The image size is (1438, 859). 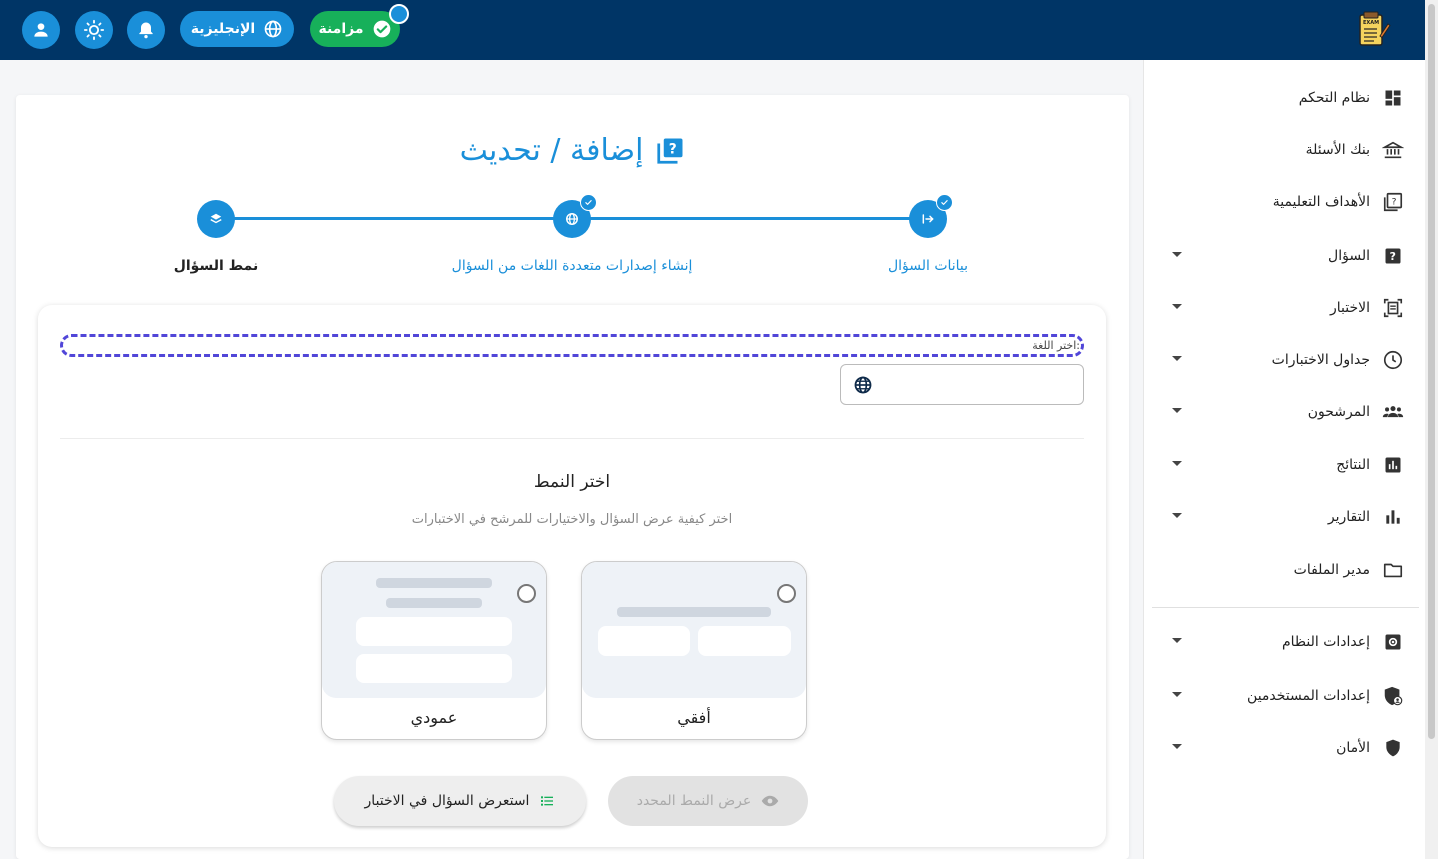 I want to click on exam-logo-icon: EXAM, so click(x=1372, y=30).